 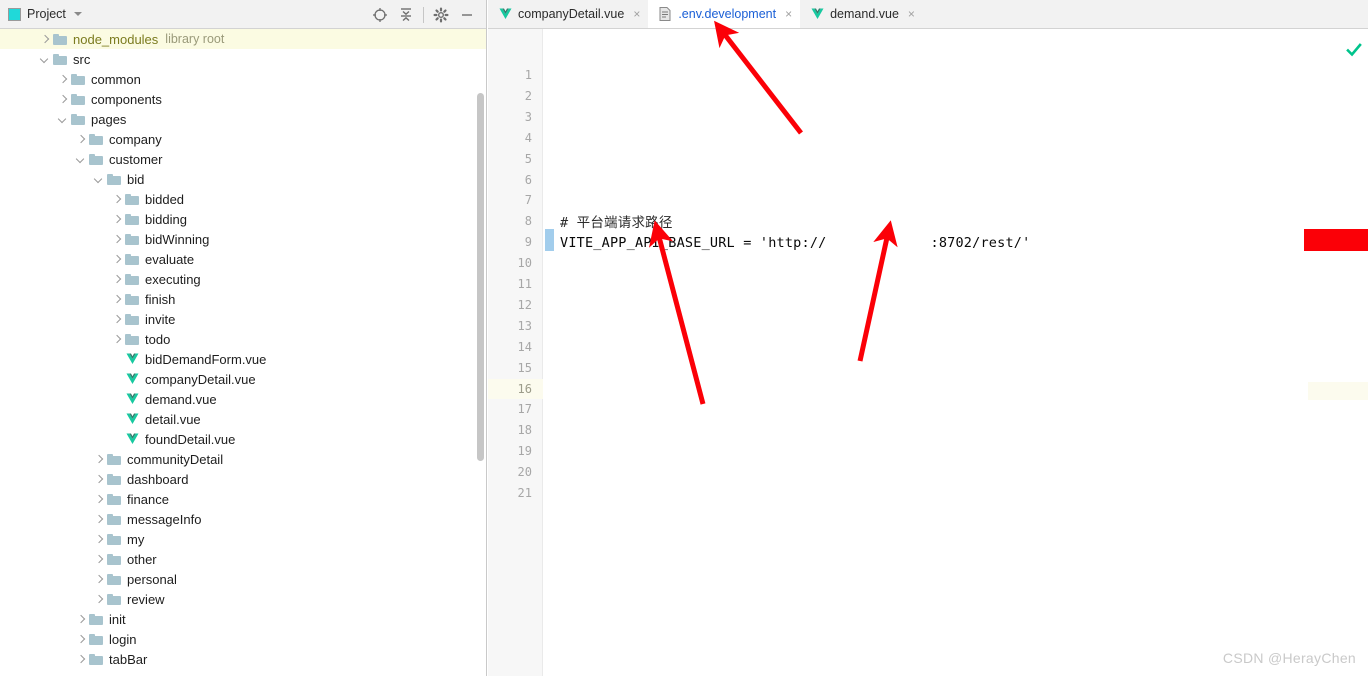 What do you see at coordinates (243, 599) in the screenshot?
I see `tree-item-review: review` at bounding box center [243, 599].